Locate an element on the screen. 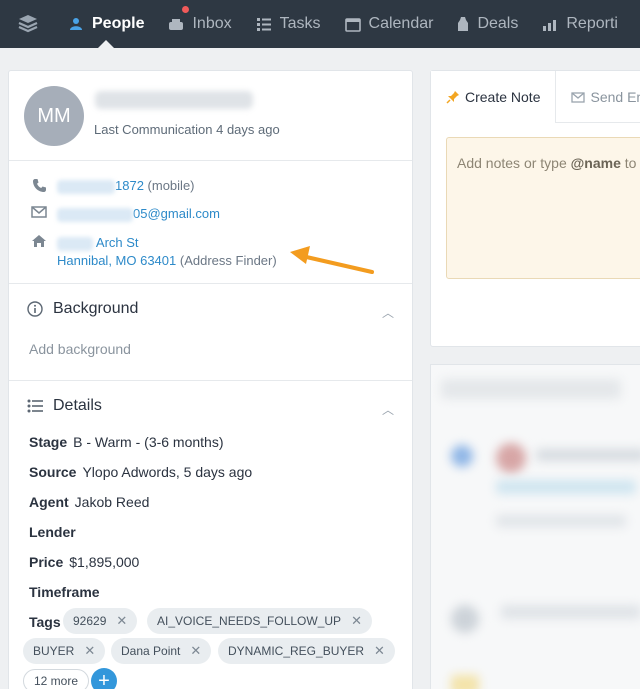 This screenshot has height=689, width=640. phone-icon is located at coordinates (39, 185).